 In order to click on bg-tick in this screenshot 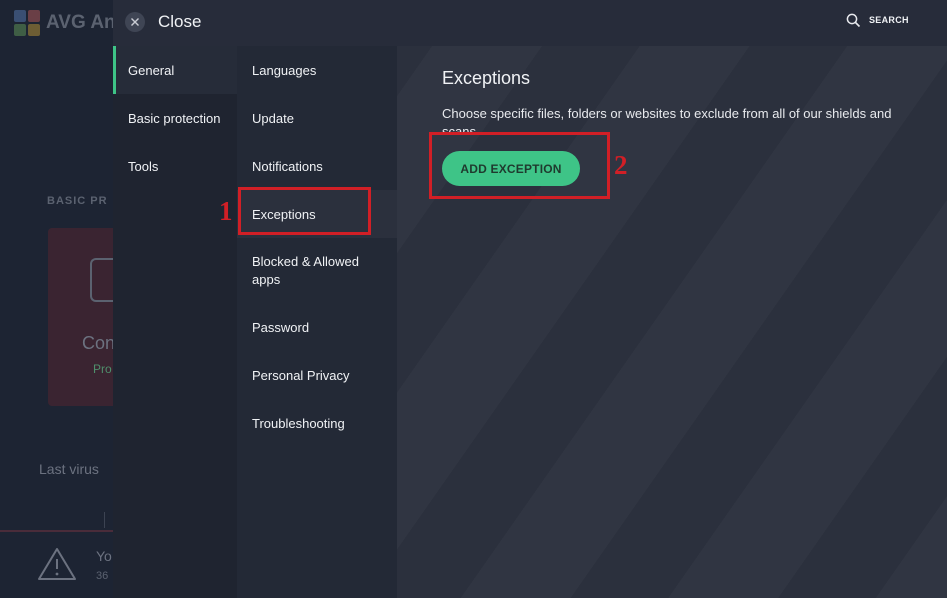, I will do `click(104, 520)`.